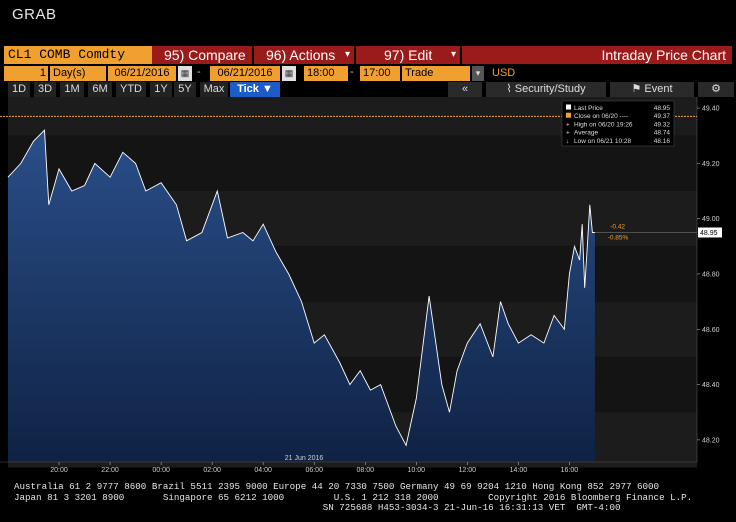 The width and height of the screenshot is (736, 522). What do you see at coordinates (570, 470) in the screenshot?
I see `x-tick-label: 16:00` at bounding box center [570, 470].